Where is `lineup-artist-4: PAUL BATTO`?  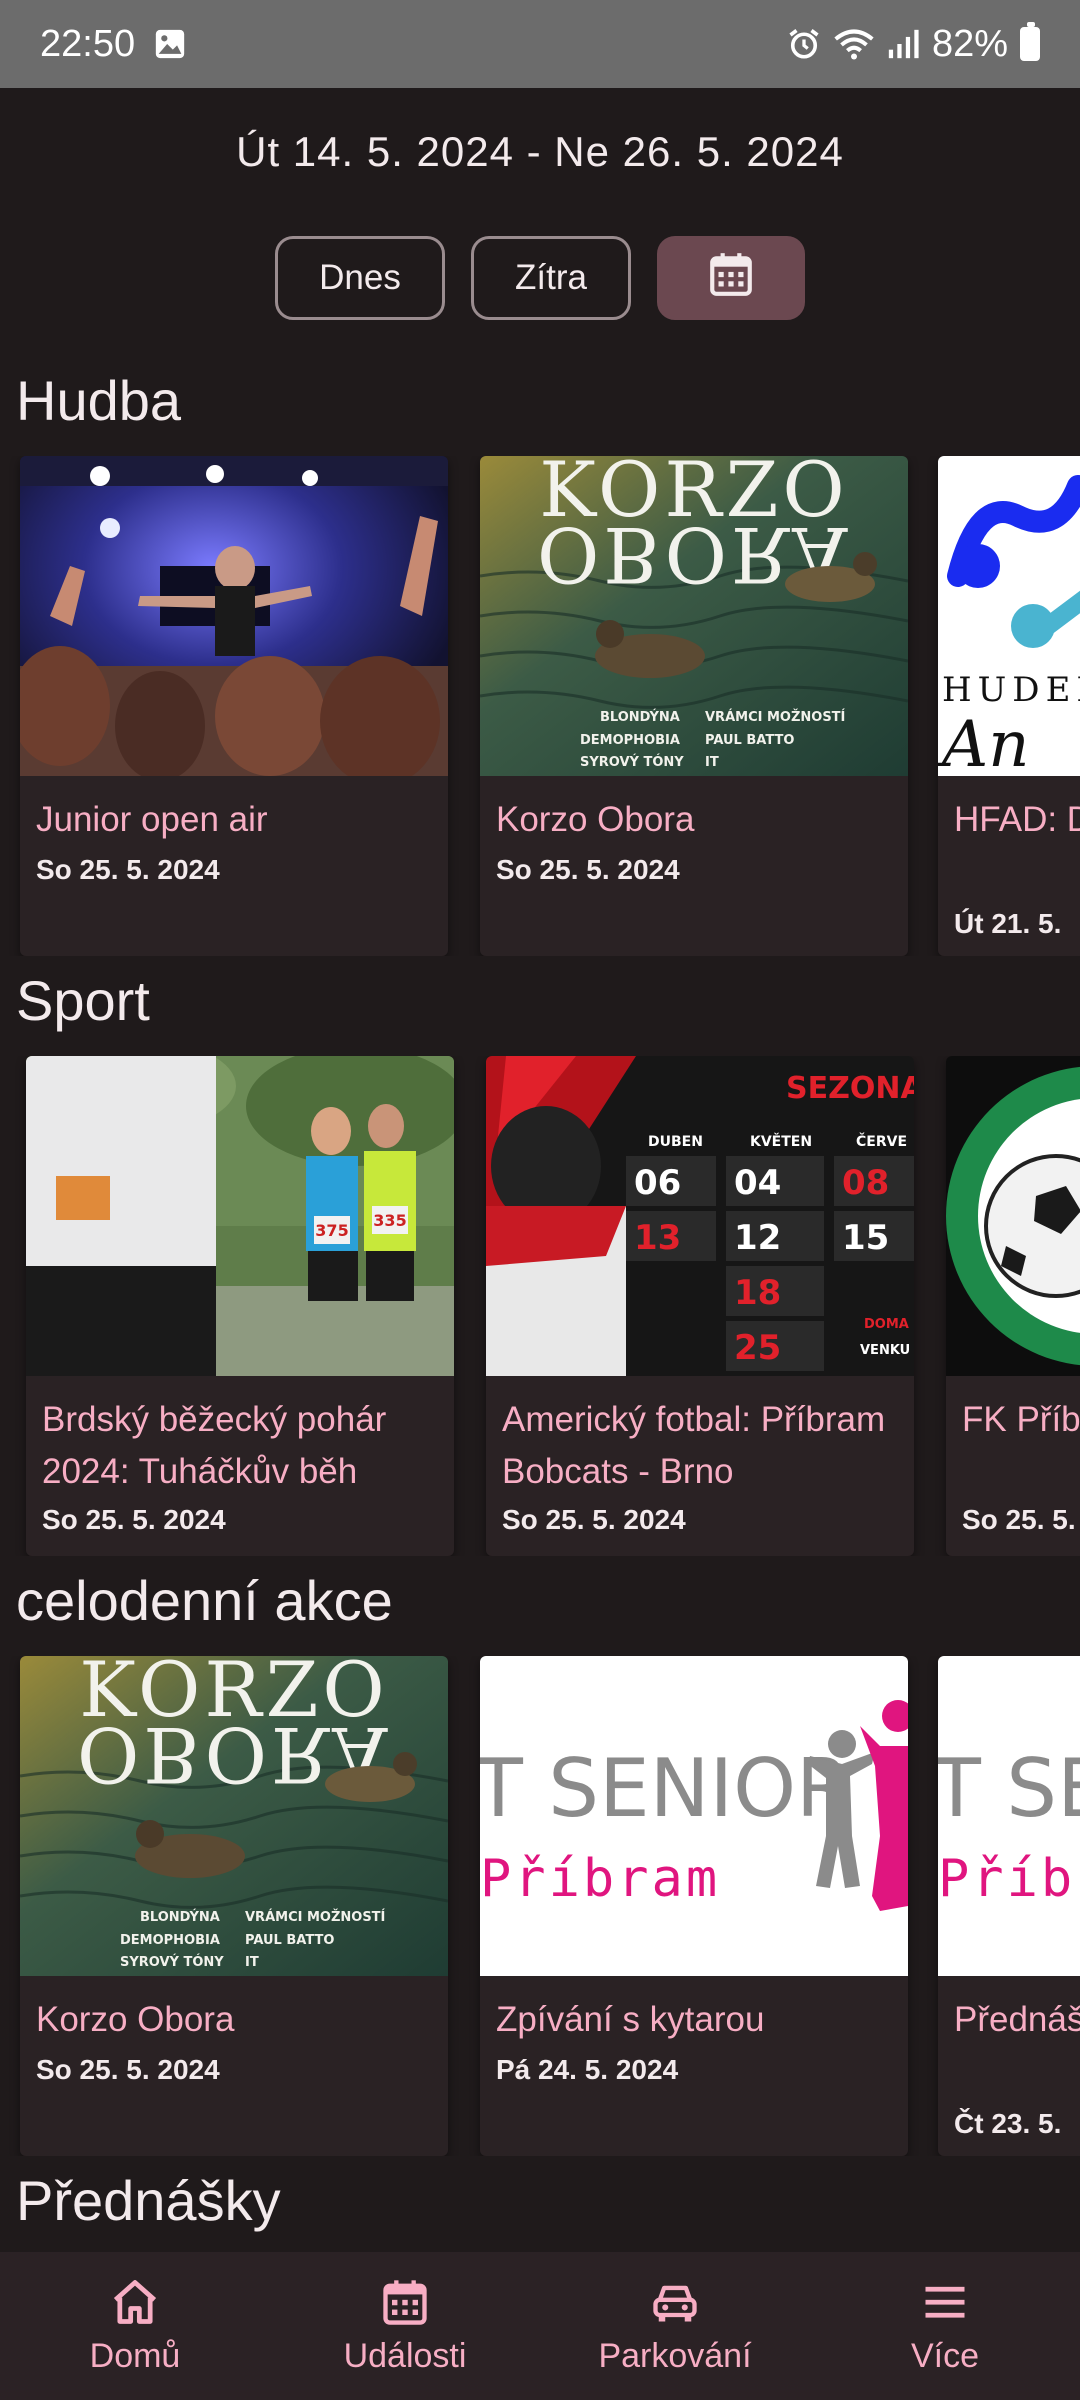 lineup-artist-4: PAUL BATTO is located at coordinates (749, 740).